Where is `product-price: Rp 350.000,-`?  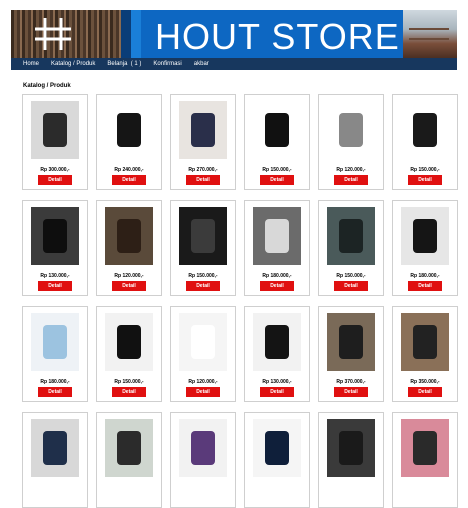
product-price: Rp 350.000,- is located at coordinates (425, 382).